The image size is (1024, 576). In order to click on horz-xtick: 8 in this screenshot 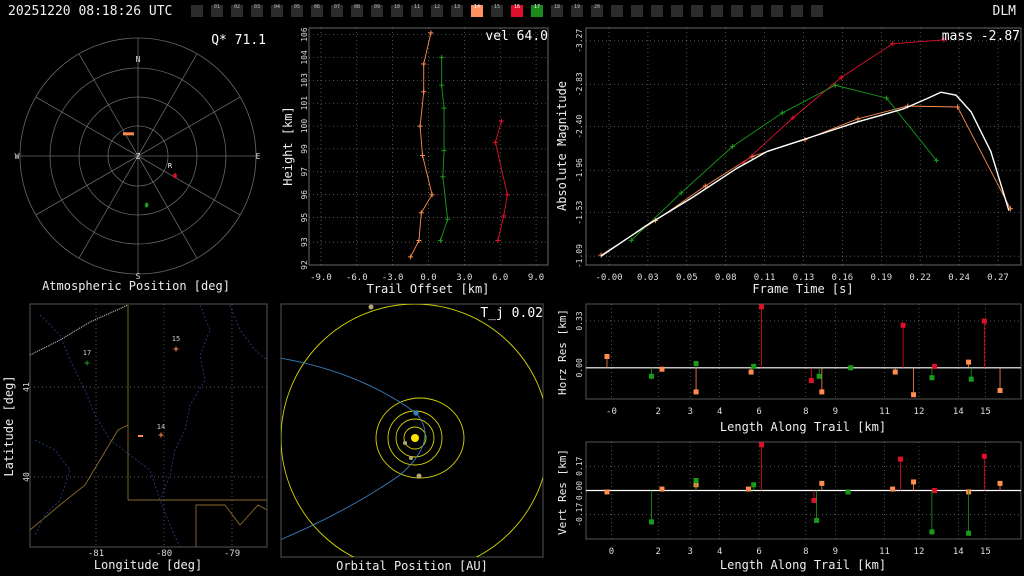, I will do `click(805, 412)`.